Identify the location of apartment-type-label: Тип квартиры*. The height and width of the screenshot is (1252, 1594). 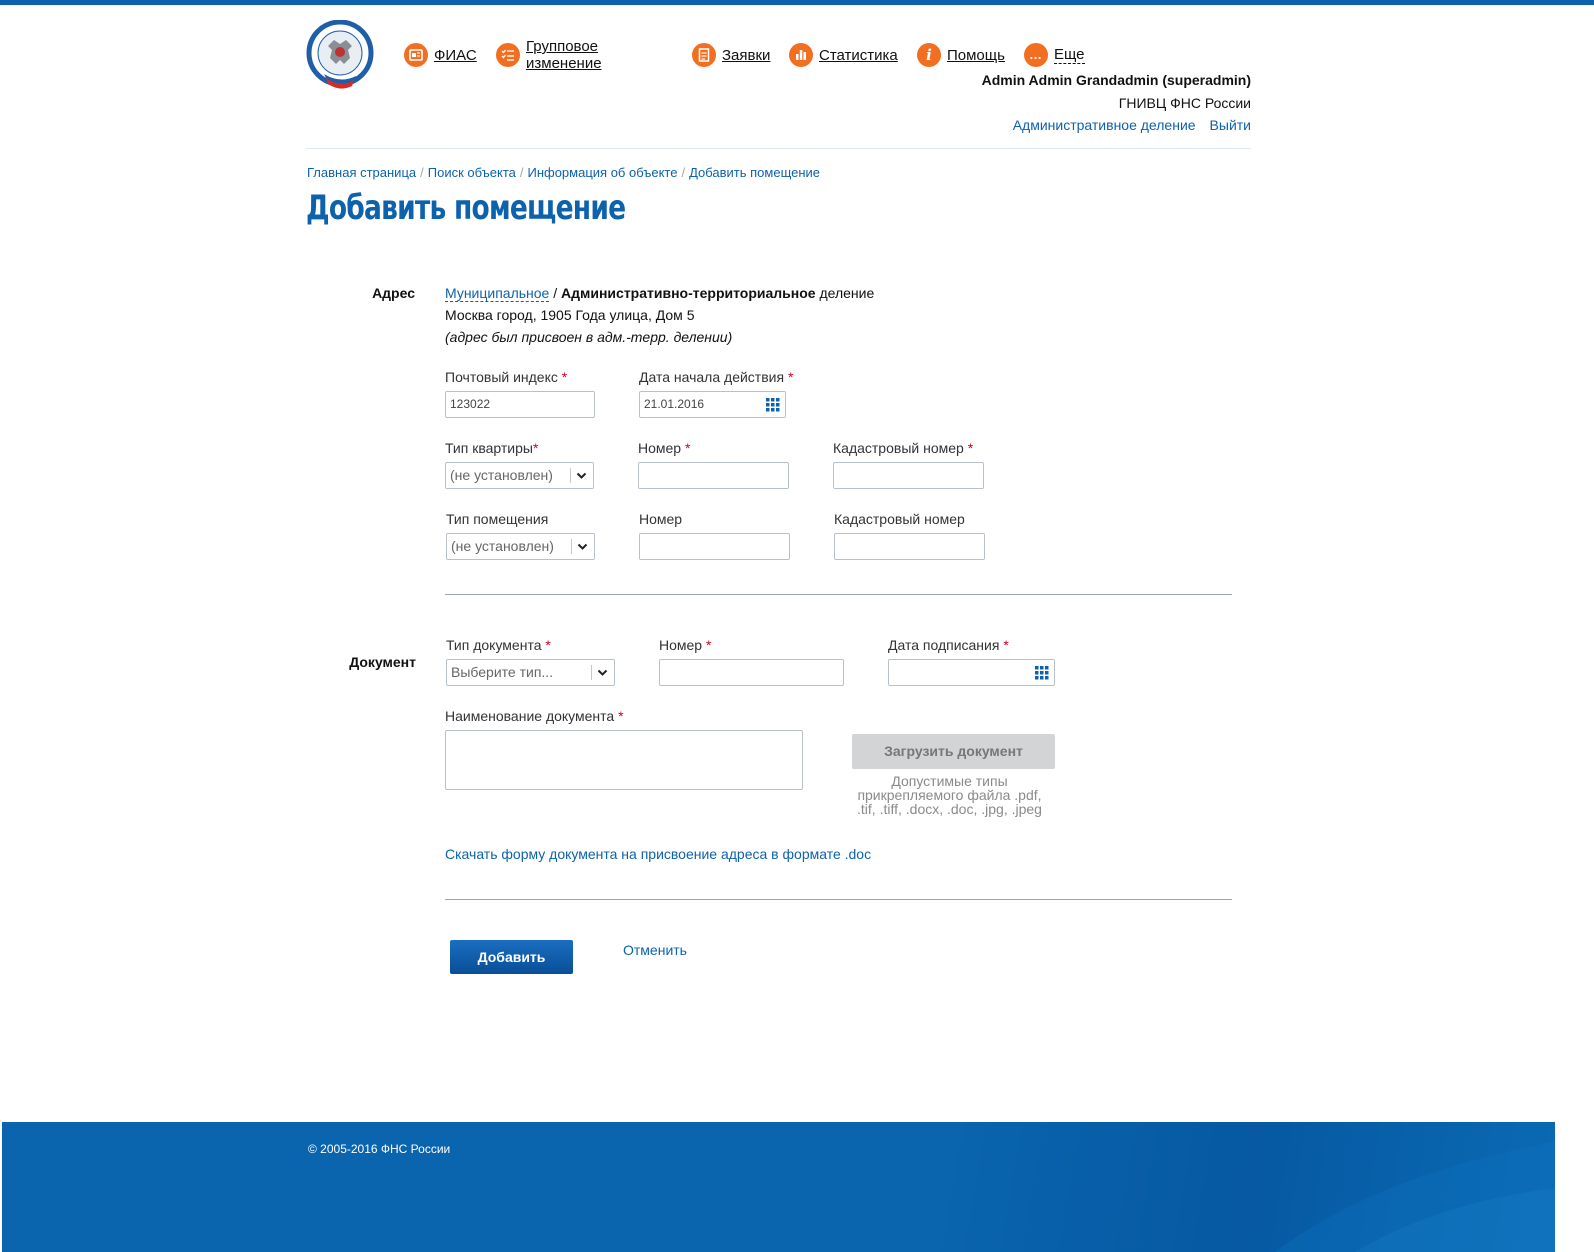
(492, 448).